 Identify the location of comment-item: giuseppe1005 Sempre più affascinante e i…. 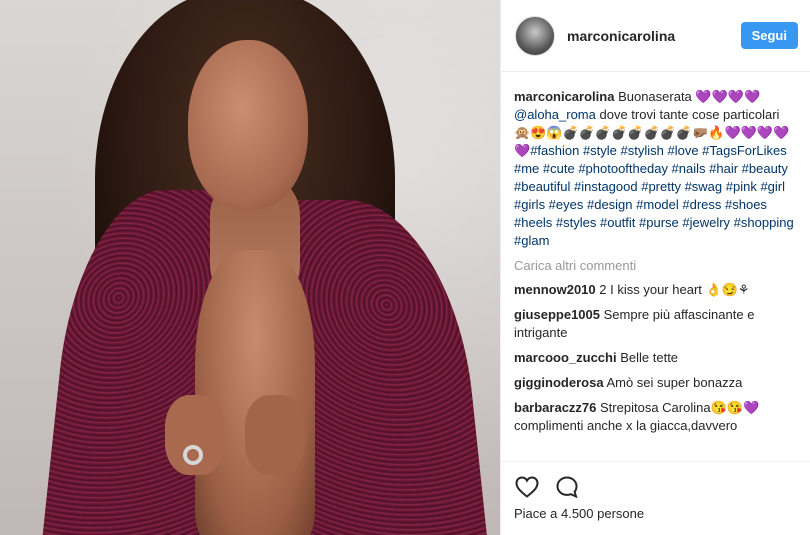
(655, 324).